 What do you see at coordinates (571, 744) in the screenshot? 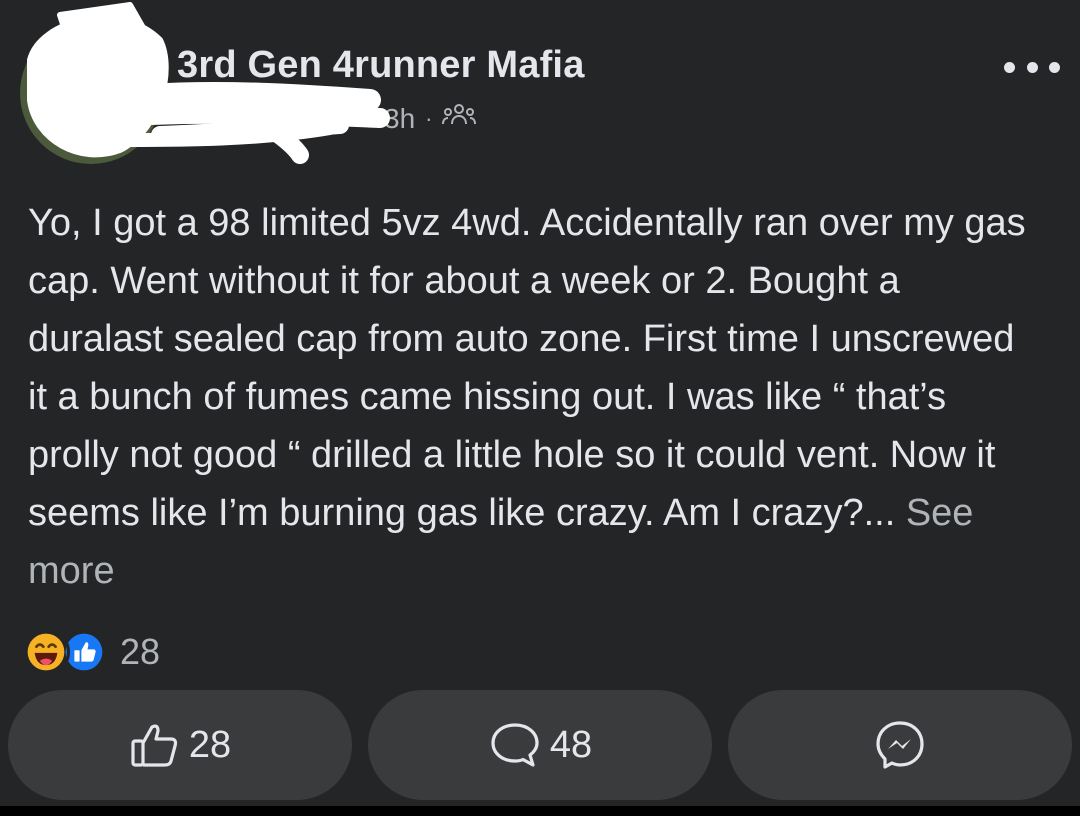
I see `comment-count: 48` at bounding box center [571, 744].